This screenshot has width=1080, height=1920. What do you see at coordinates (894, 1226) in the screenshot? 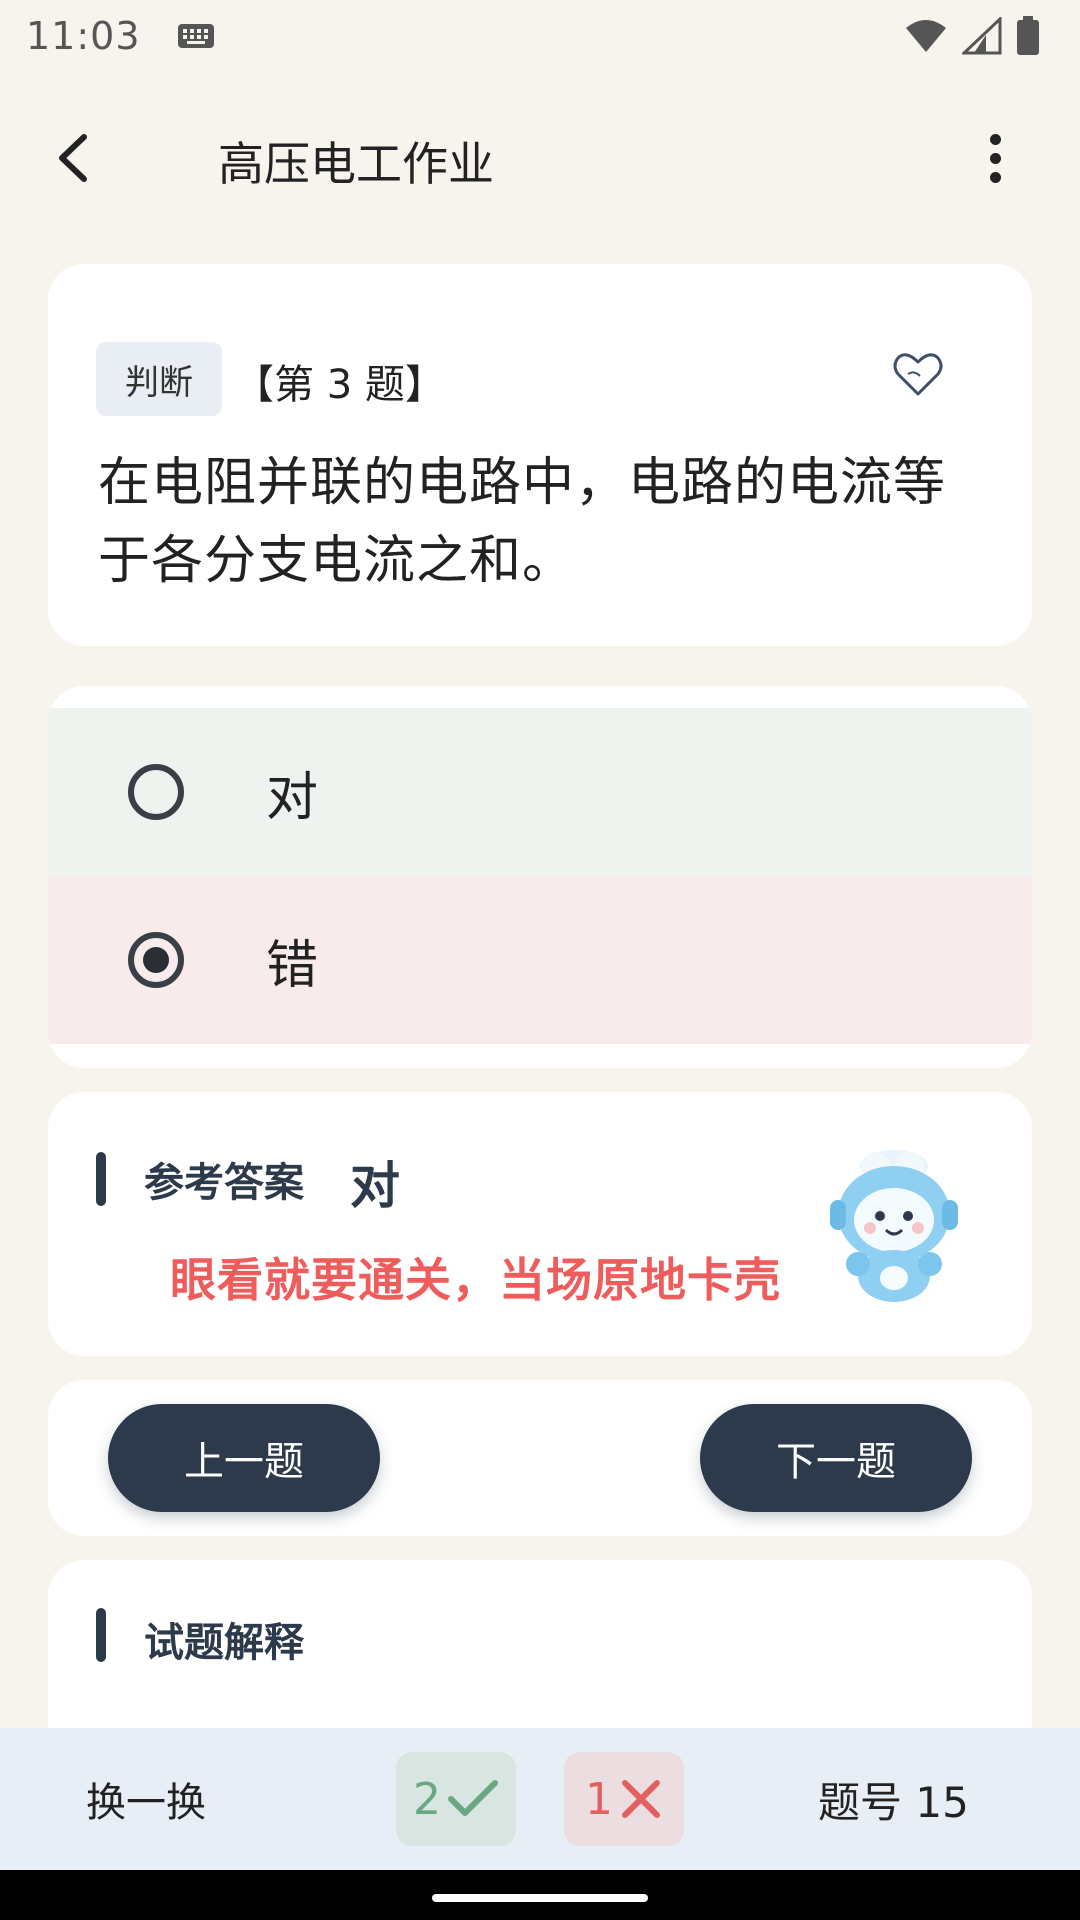
I see `mascot-robot-icon` at bounding box center [894, 1226].